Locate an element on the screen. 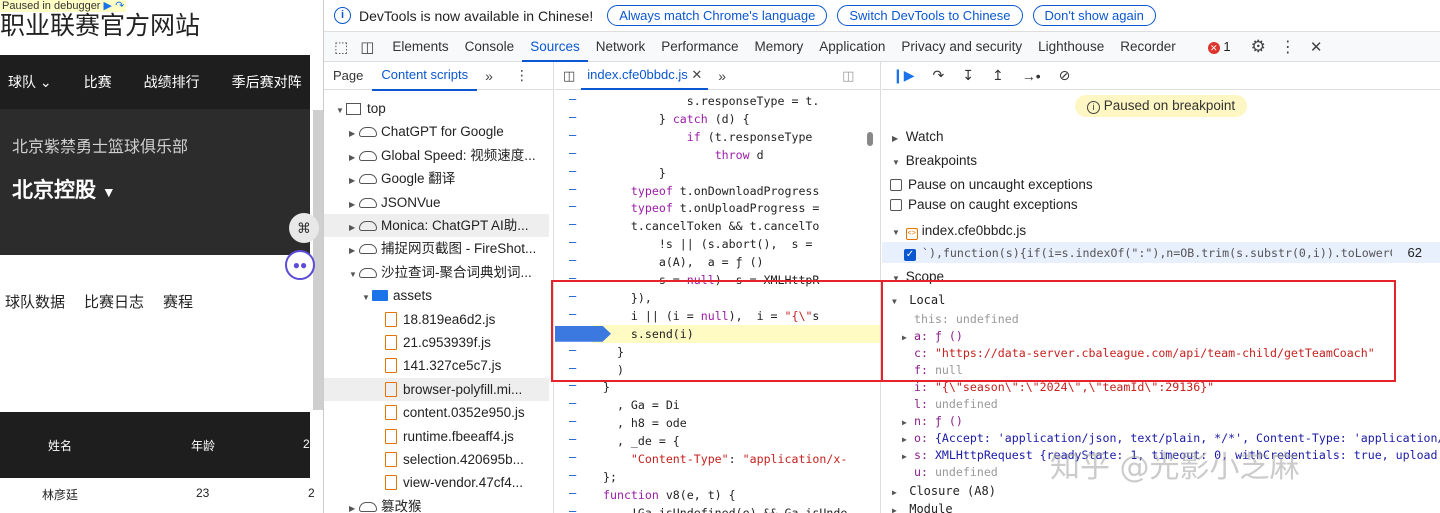 The image size is (1440, 513). code-line: "Content-Type": "application/x- is located at coordinates (717, 459).